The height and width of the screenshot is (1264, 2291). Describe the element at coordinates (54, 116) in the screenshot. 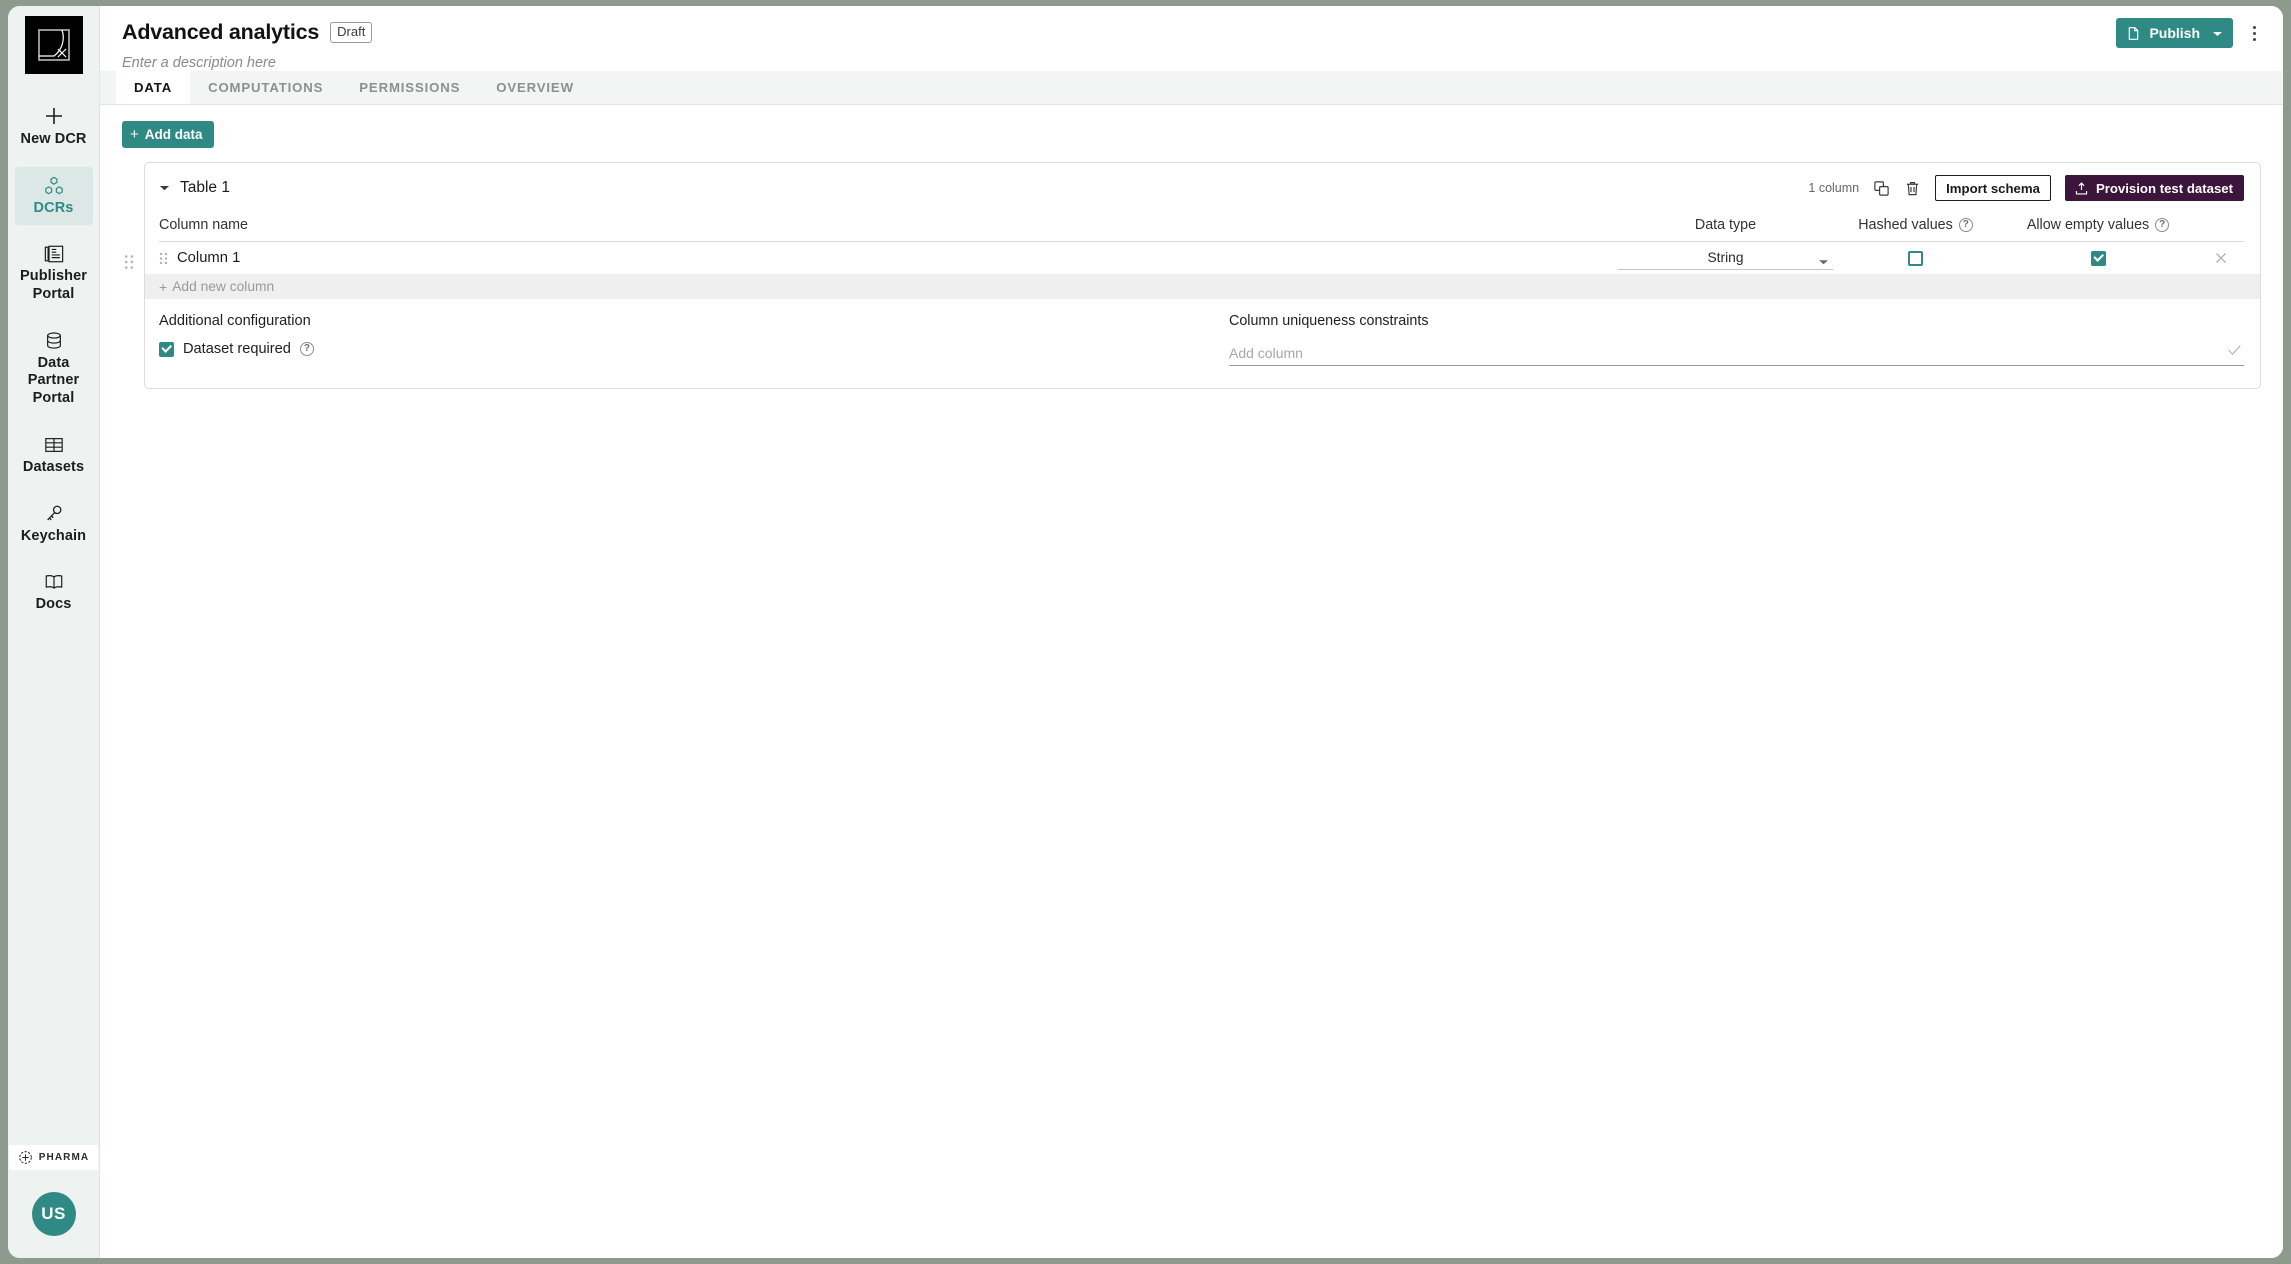

I see `plus-icon` at that location.